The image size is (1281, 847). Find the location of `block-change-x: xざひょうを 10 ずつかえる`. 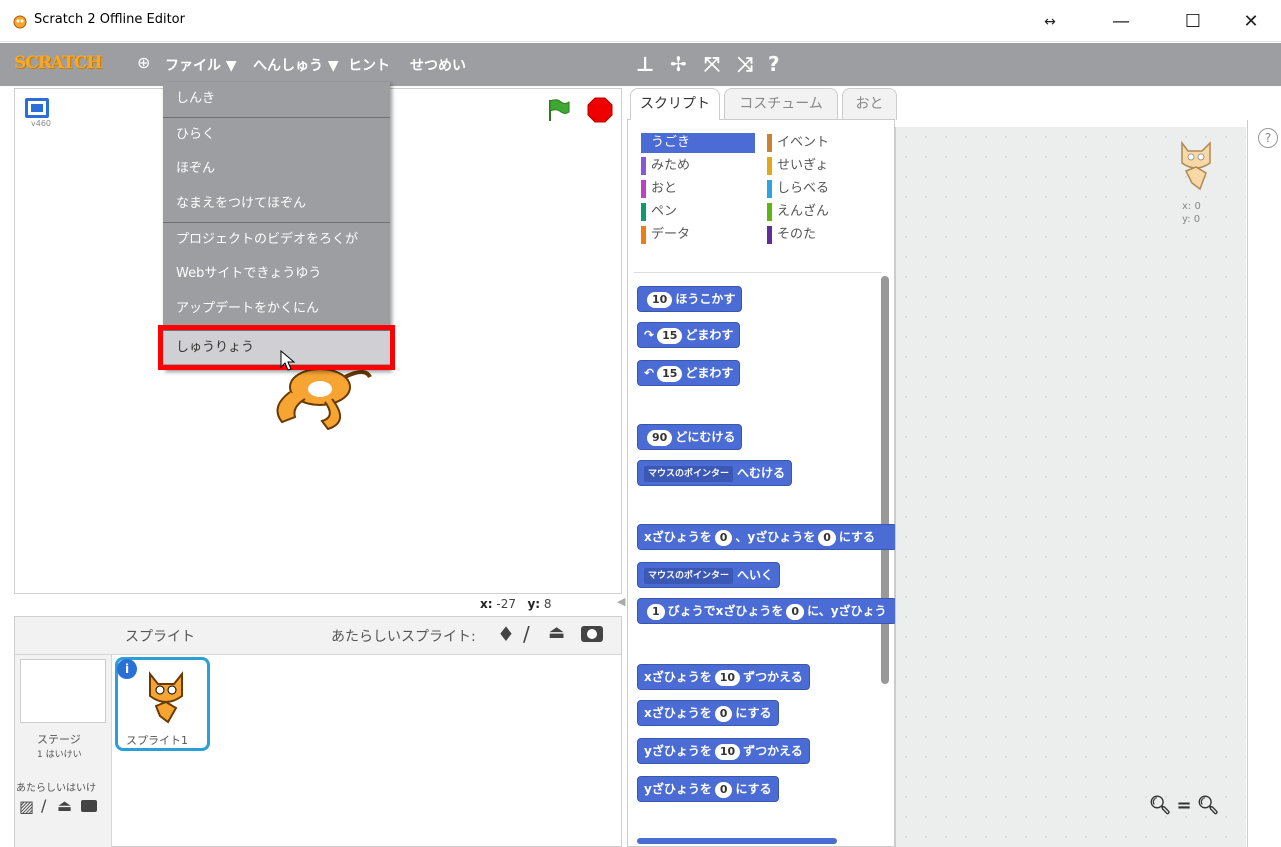

block-change-x: xざひょうを 10 ずつかえる is located at coordinates (723, 677).